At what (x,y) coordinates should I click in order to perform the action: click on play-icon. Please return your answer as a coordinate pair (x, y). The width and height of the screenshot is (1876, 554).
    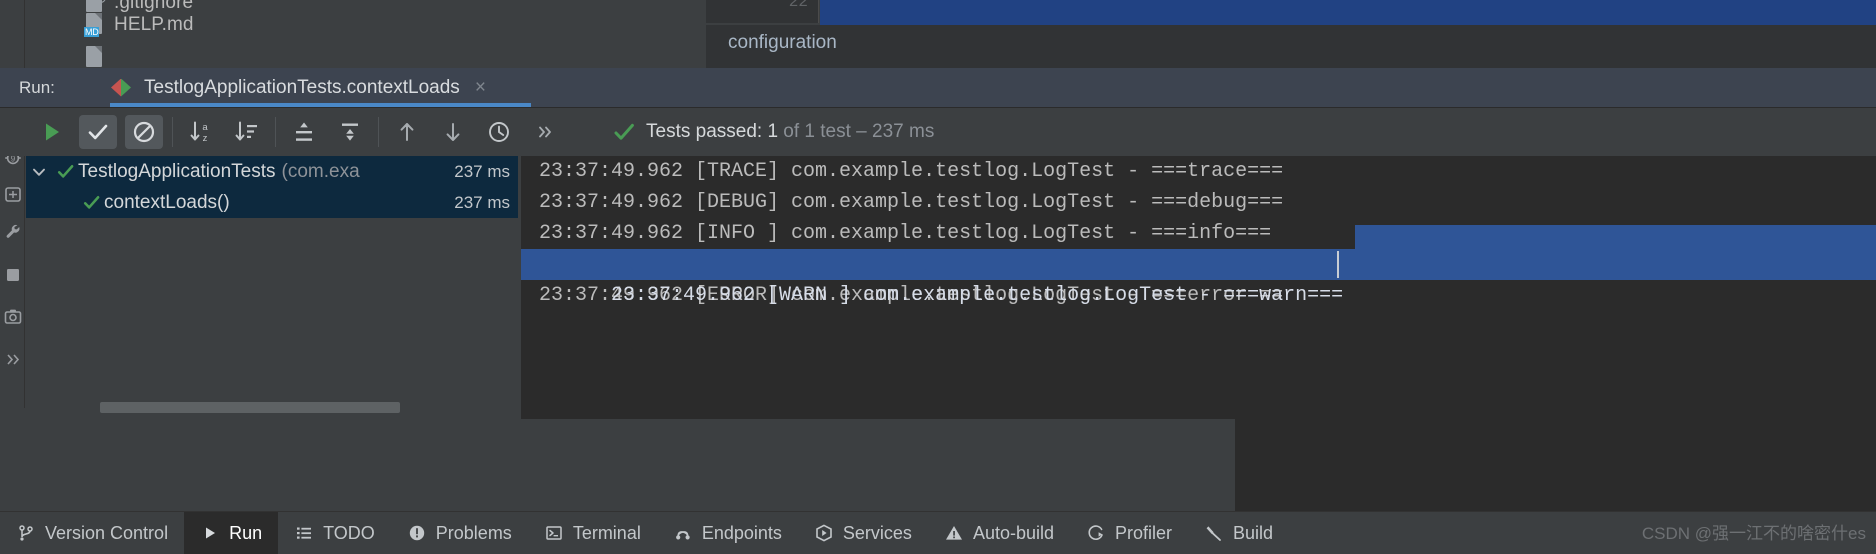
    Looking at the image, I should click on (52, 132).